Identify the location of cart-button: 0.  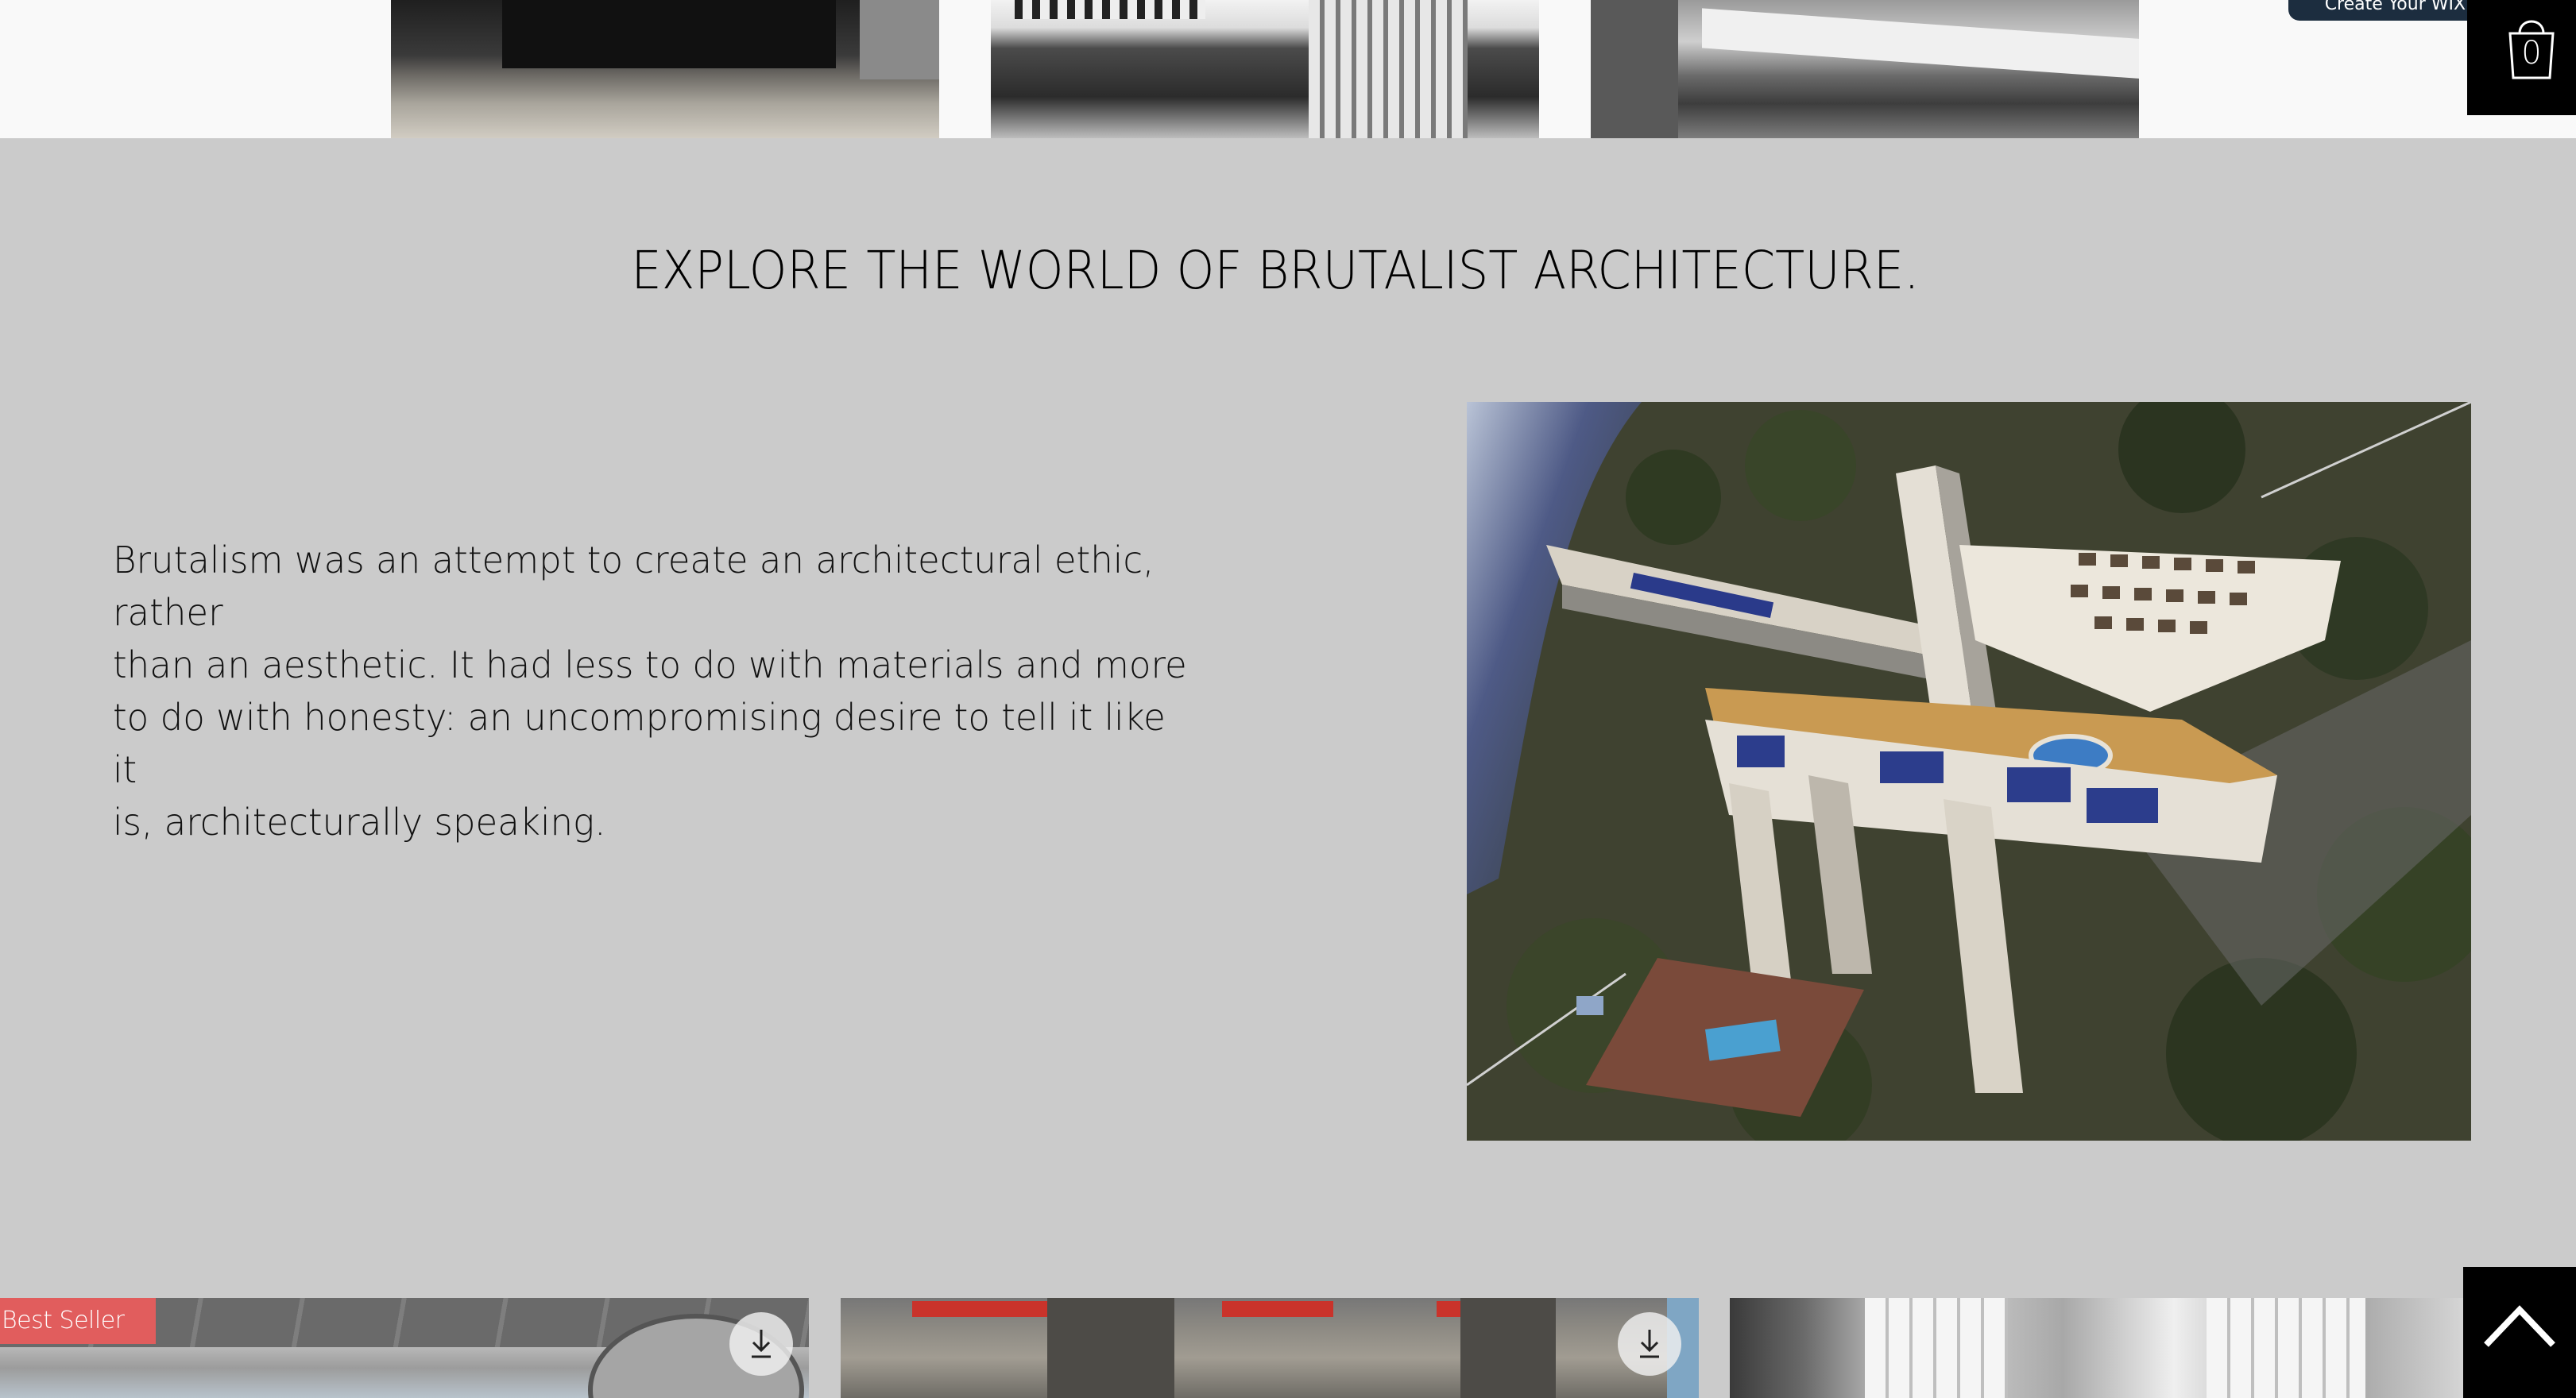
(2521, 58).